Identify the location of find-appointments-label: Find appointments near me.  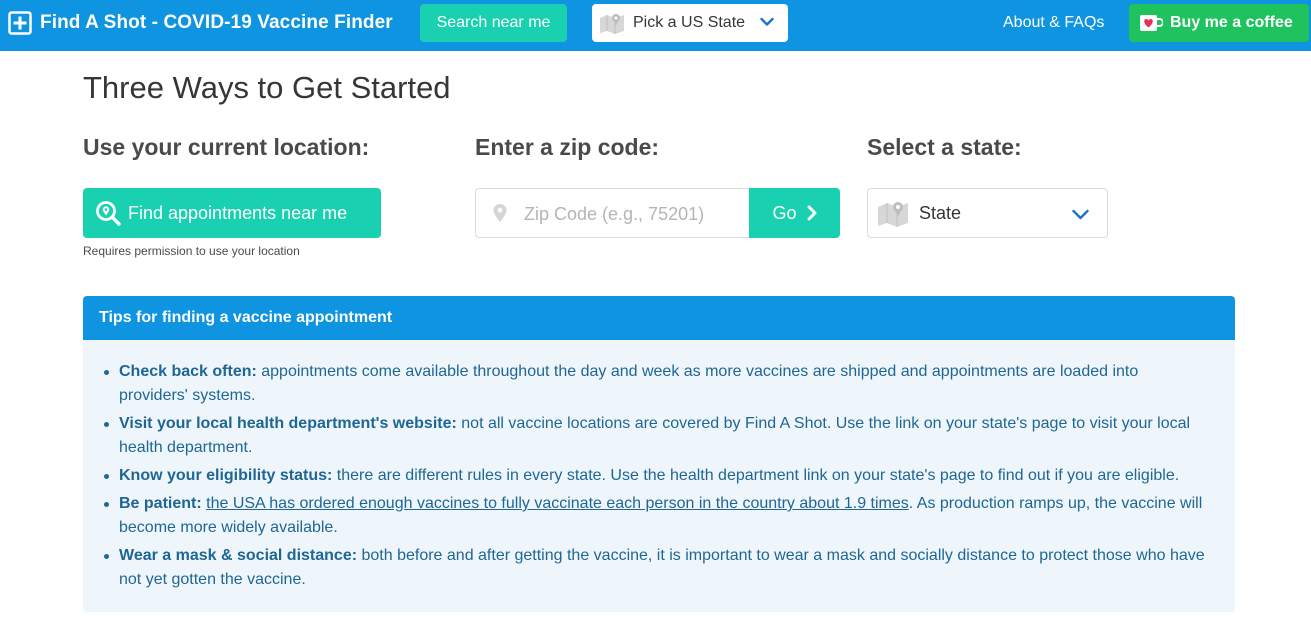
(238, 212).